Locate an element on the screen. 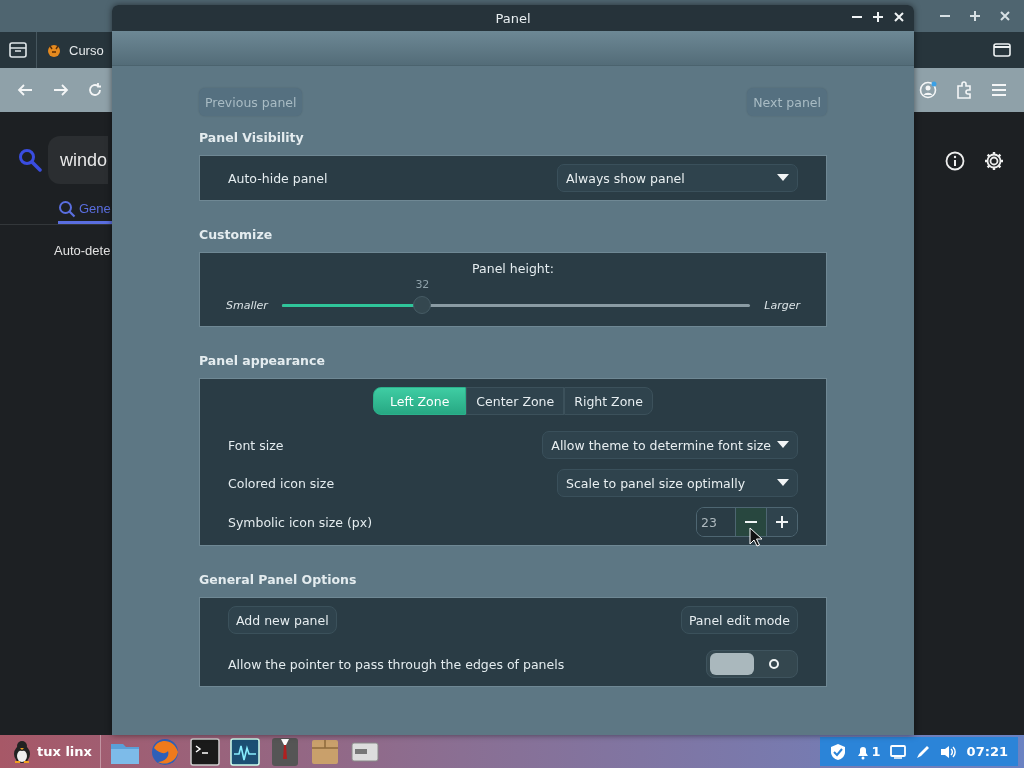  section-title: Panel appearance is located at coordinates (262, 360).